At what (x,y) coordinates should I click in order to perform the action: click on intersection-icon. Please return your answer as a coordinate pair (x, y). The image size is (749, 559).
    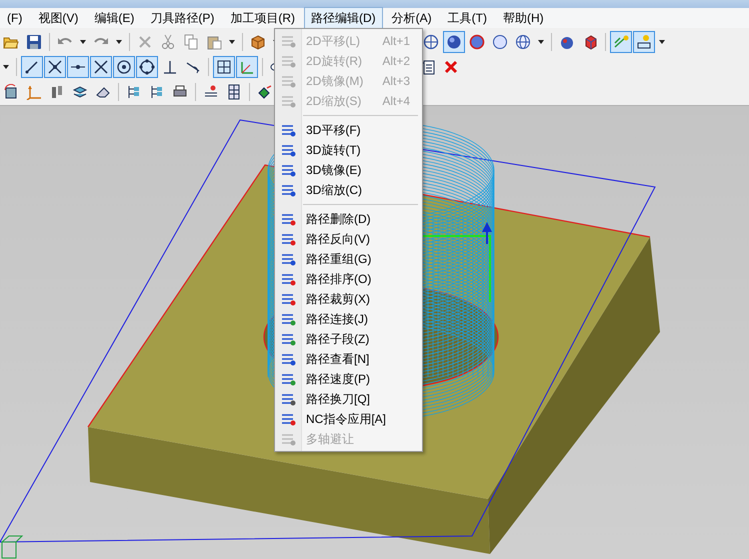
    Looking at the image, I should click on (101, 67).